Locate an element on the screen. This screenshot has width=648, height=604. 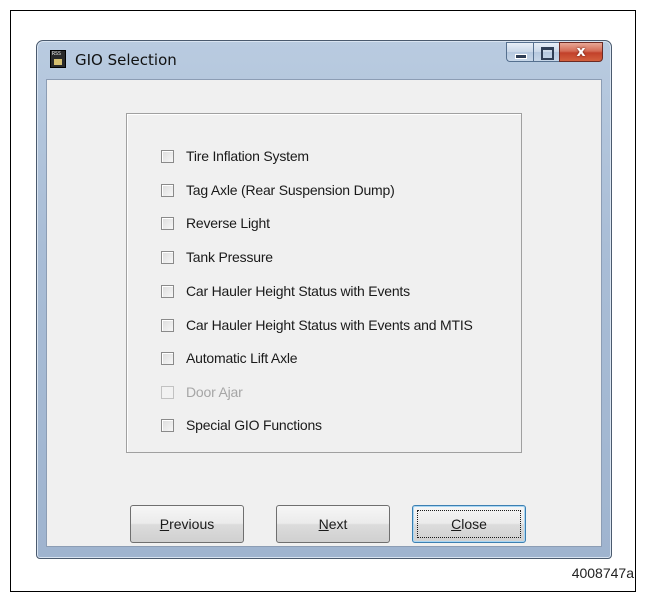
option-special-gio-functions: Special GIO Functions is located at coordinates (241, 425).